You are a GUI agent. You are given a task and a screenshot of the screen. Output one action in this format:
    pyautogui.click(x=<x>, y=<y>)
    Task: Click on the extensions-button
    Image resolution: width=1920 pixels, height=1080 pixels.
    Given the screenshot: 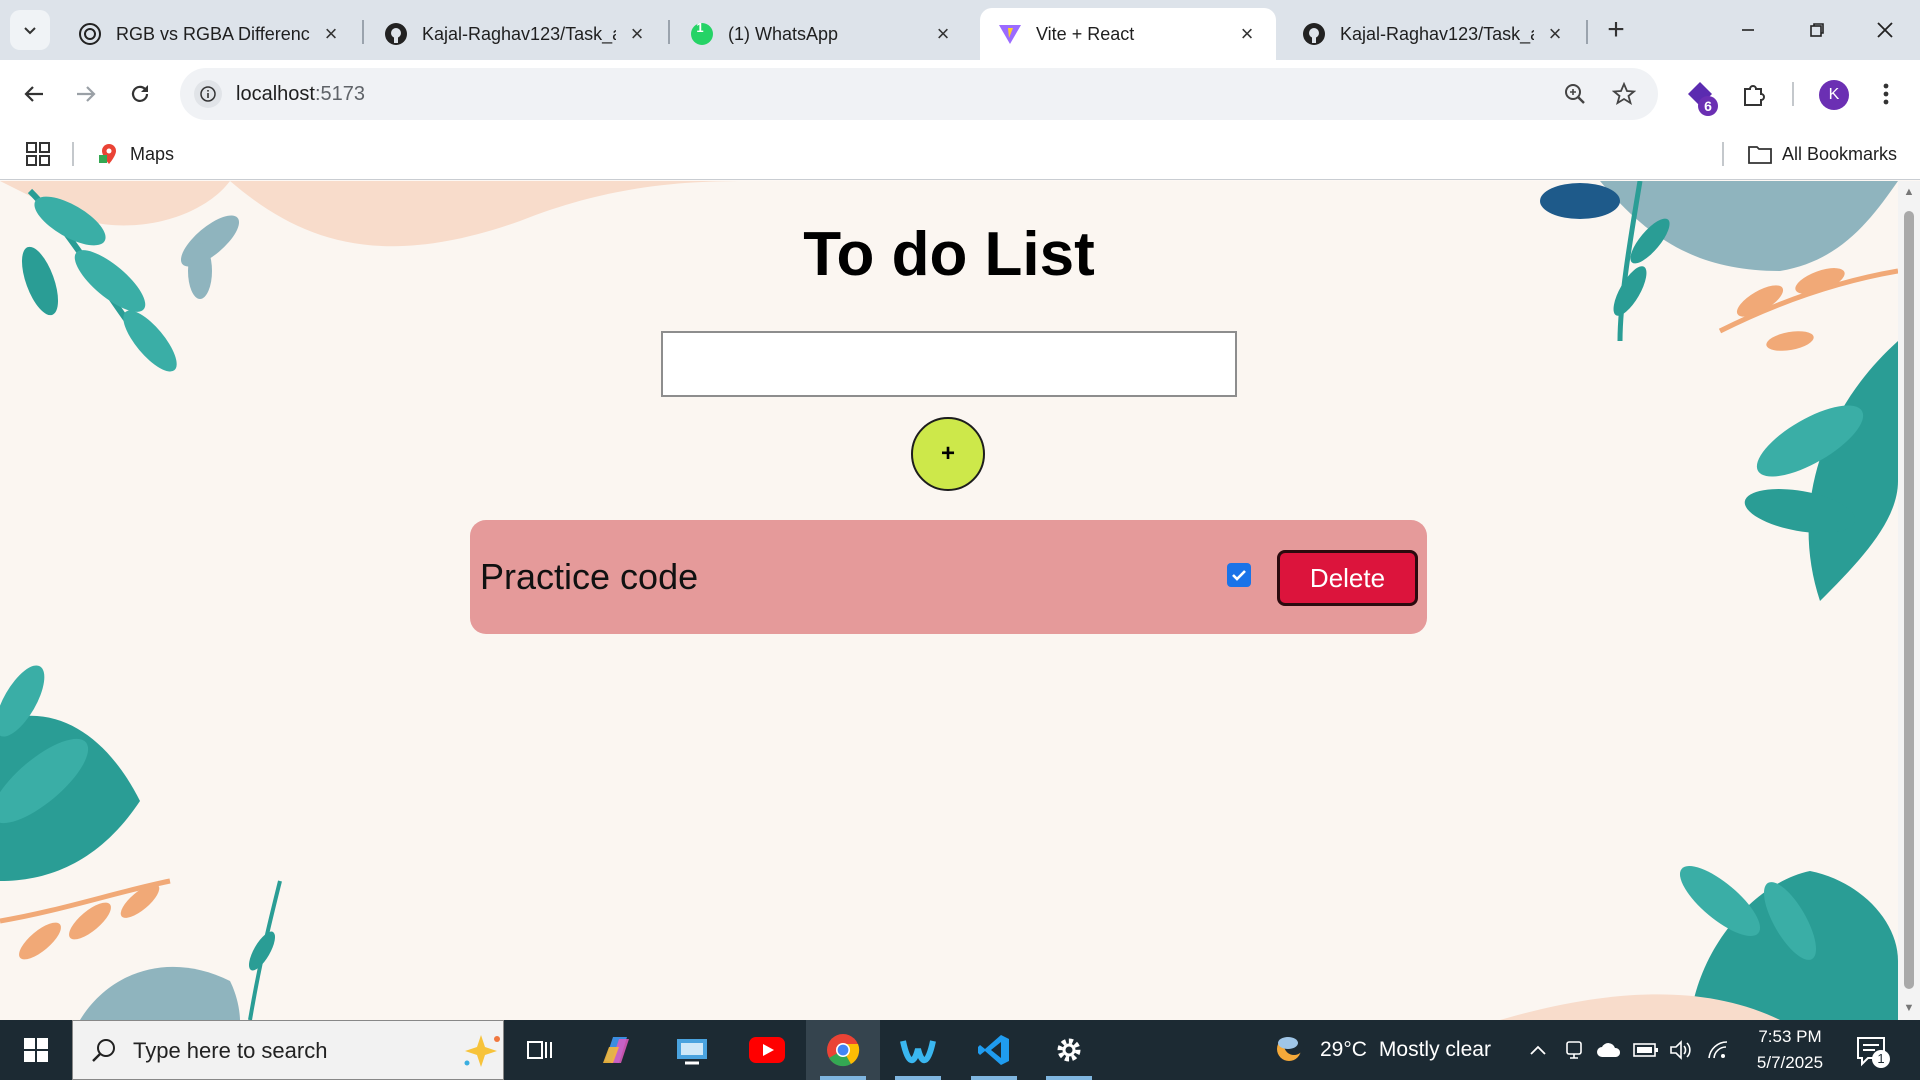 What is the action you would take?
    pyautogui.click(x=1754, y=94)
    